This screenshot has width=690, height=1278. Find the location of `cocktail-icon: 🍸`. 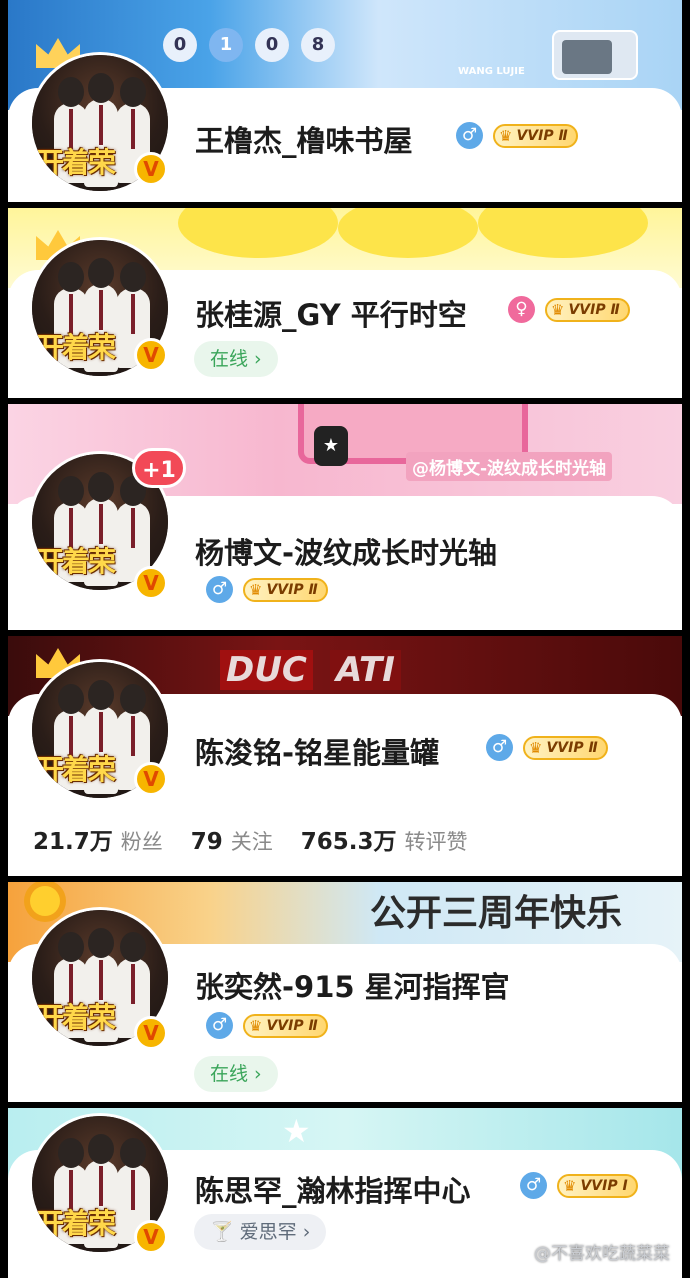

cocktail-icon: 🍸 is located at coordinates (222, 1232).